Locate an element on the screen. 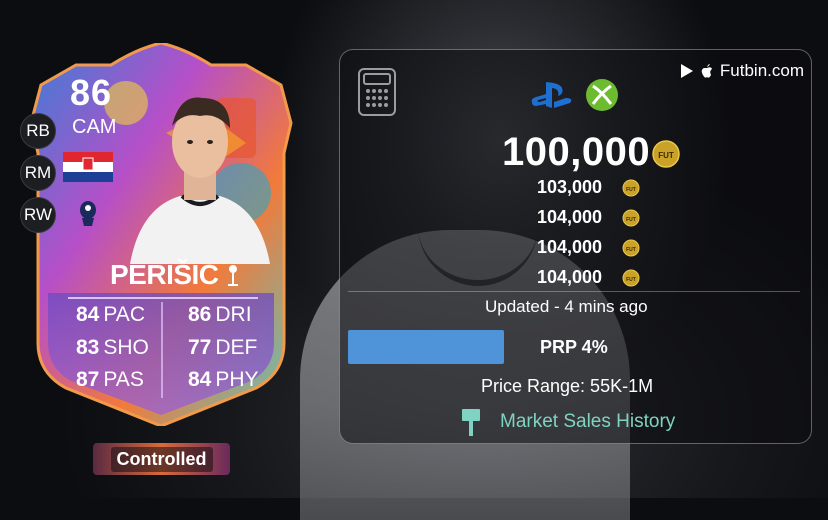 This screenshot has width=828, height=520. market-sales-history-link: Market Sales History is located at coordinates (587, 422).